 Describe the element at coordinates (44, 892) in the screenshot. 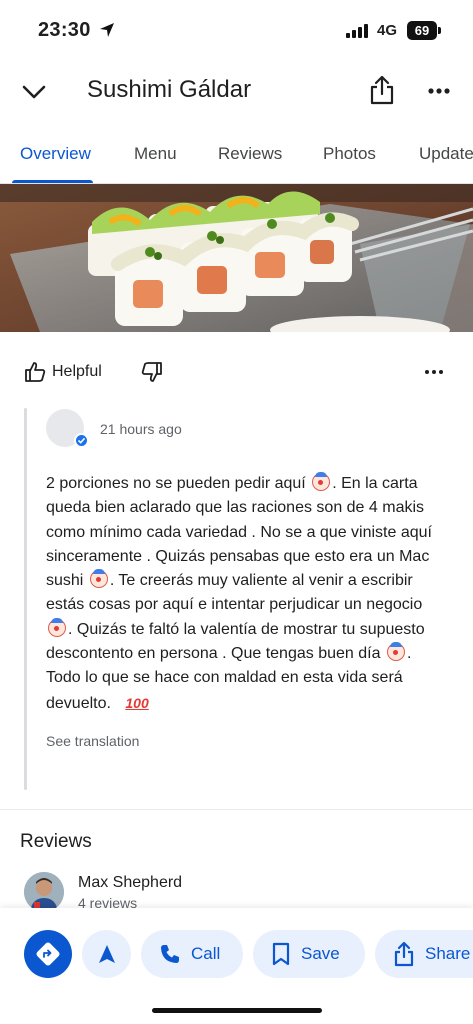

I see `avatar` at that location.